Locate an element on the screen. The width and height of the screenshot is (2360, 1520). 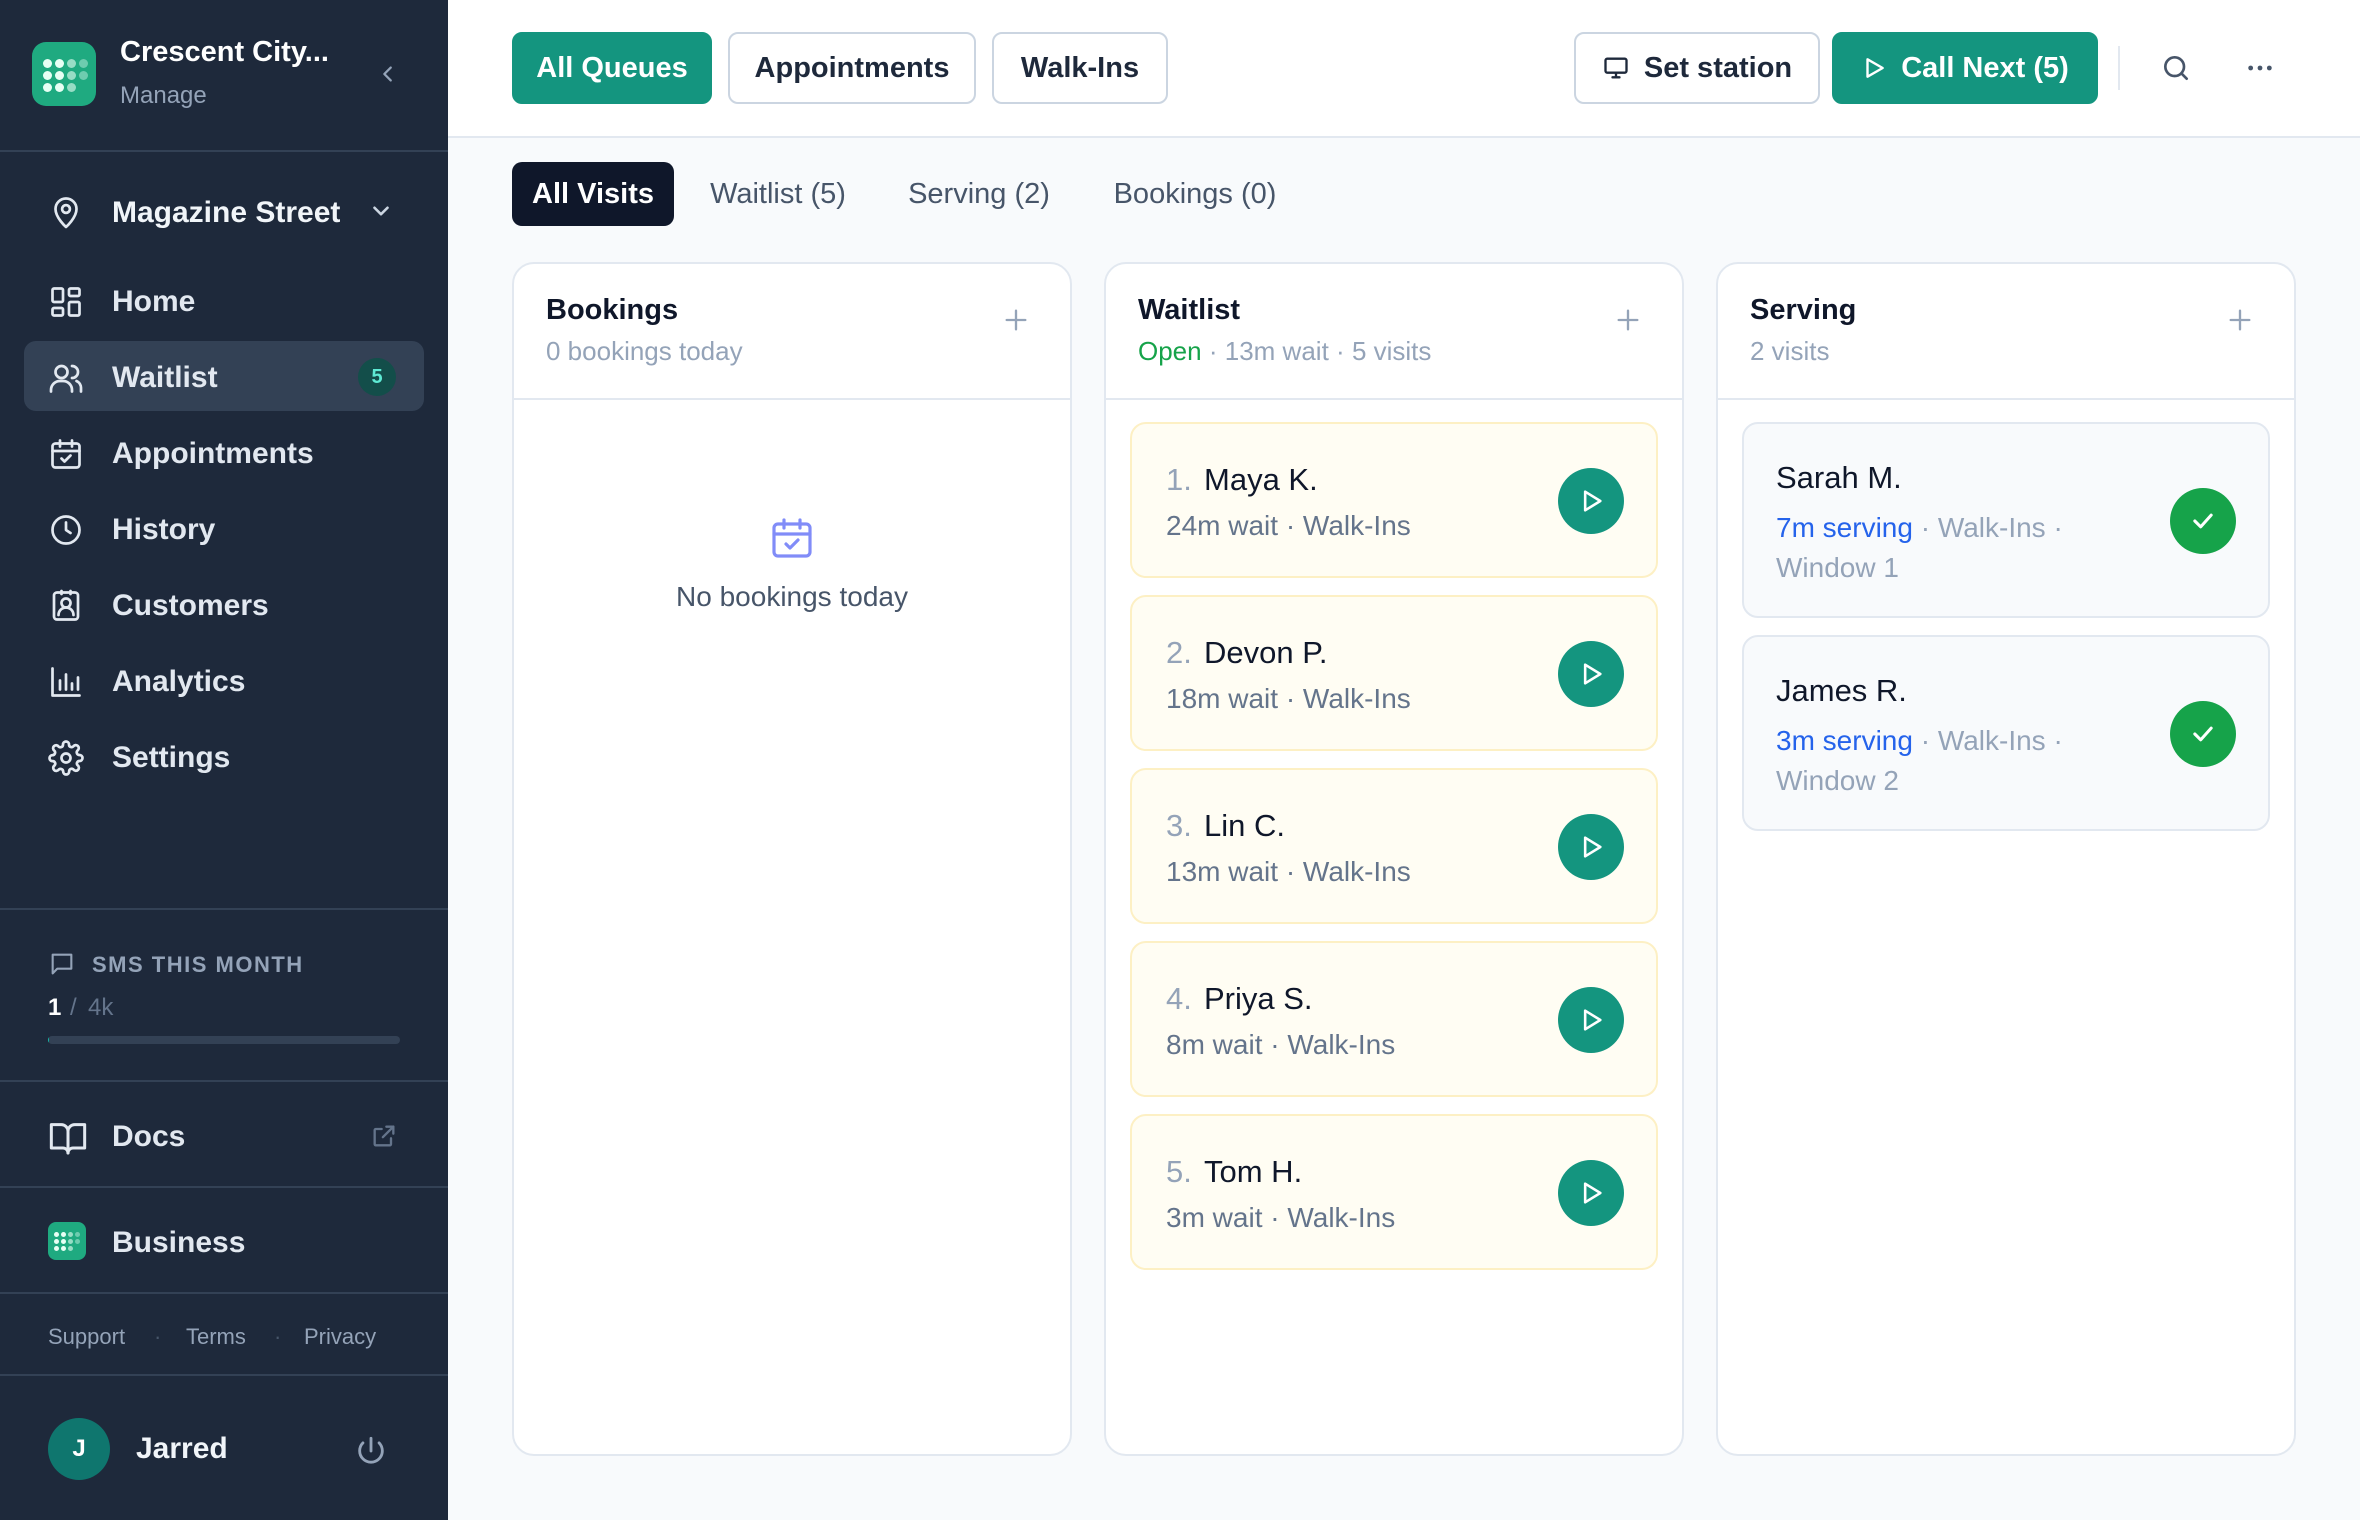
set-station-button: Set station is located at coordinates (1697, 68).